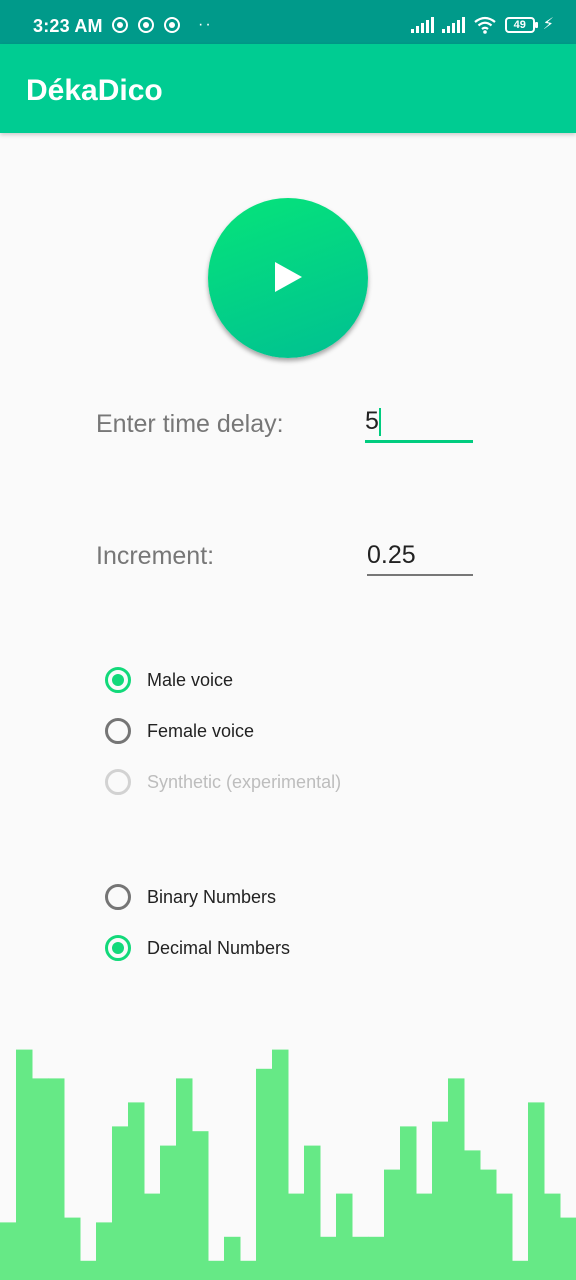  I want to click on app-title: DékaDico, so click(94, 90).